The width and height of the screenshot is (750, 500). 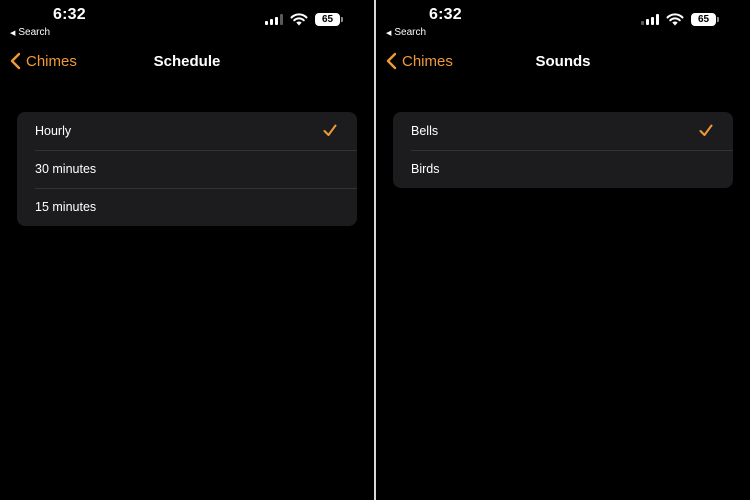 I want to click on page-title: Sounds, so click(x=563, y=61).